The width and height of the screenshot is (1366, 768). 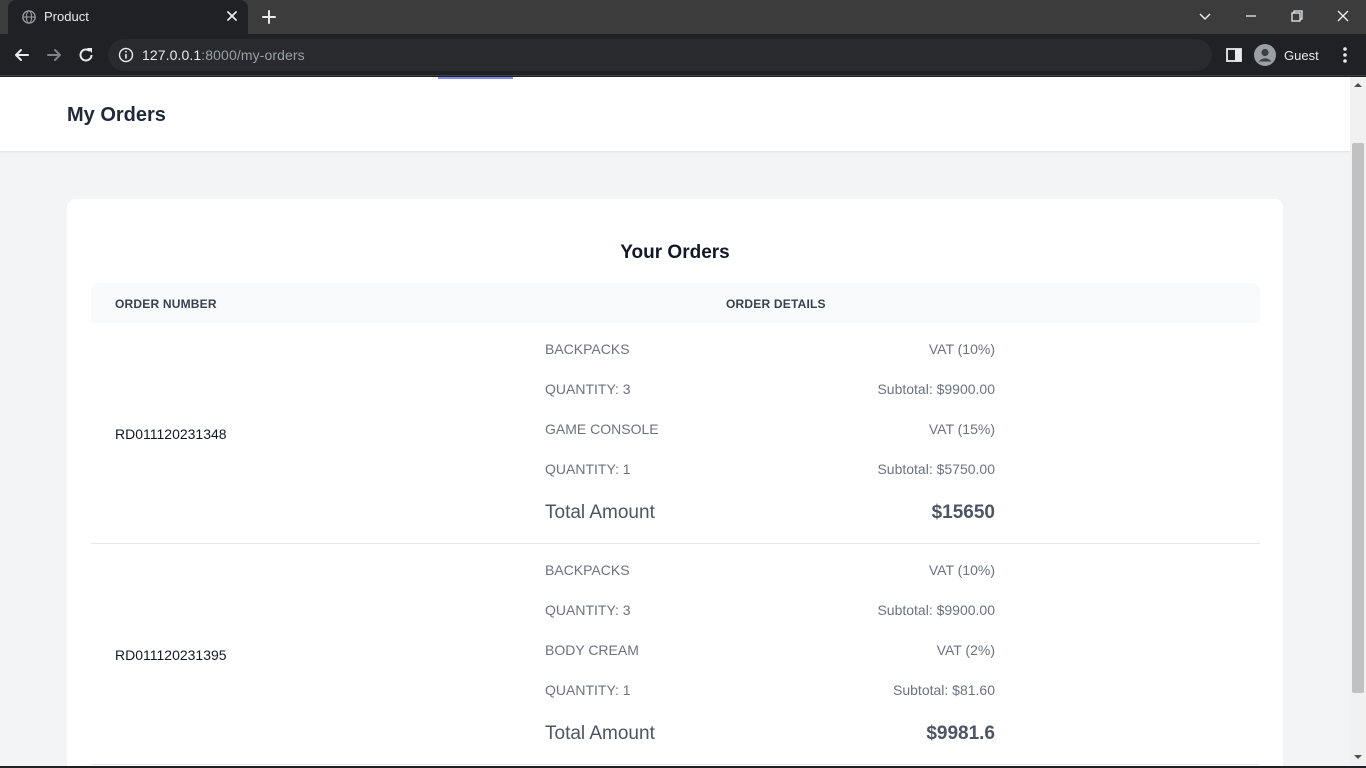 What do you see at coordinates (29, 17) in the screenshot?
I see `globe-icon` at bounding box center [29, 17].